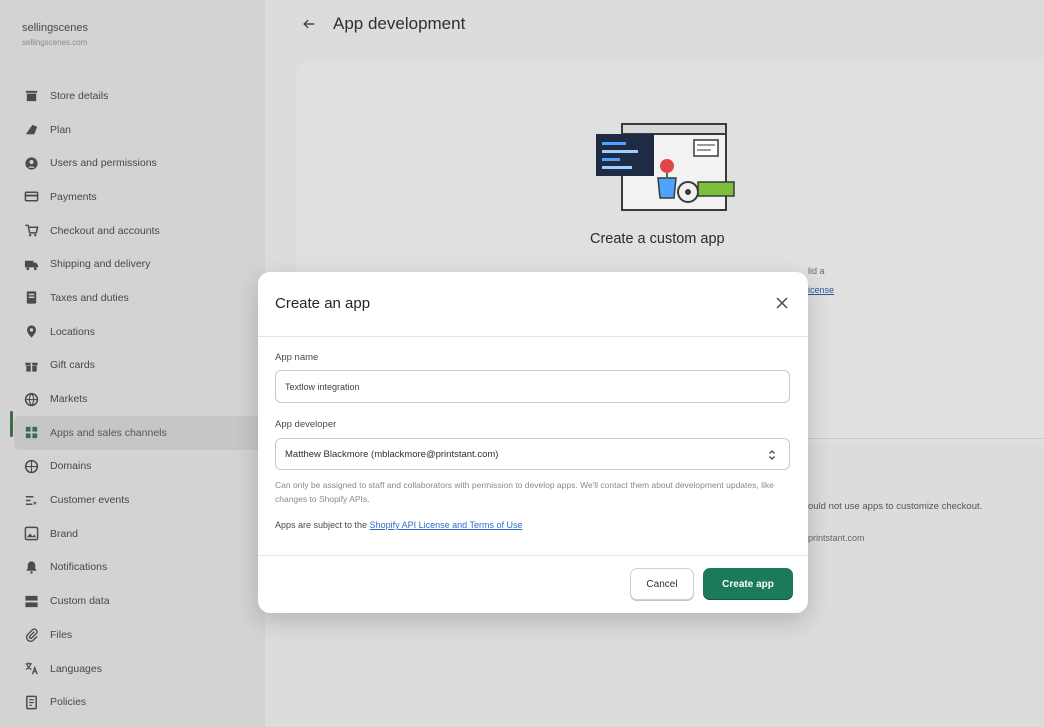 This screenshot has height=727, width=1044. Describe the element at coordinates (533, 304) in the screenshot. I see `modal-header: Create an app` at that location.